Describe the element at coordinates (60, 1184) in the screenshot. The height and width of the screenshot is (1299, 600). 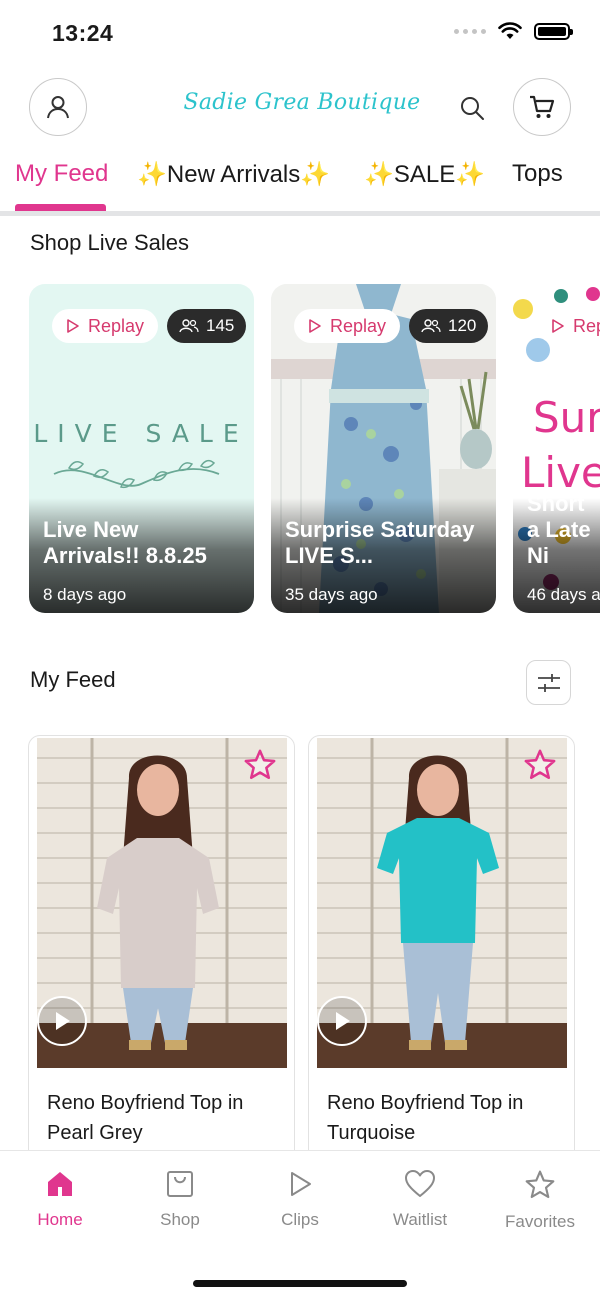
I see `home-icon` at that location.